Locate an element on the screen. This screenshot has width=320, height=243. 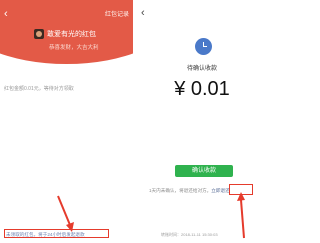
transfer-amount: ¥ 0.01 is located at coordinates (202, 89).